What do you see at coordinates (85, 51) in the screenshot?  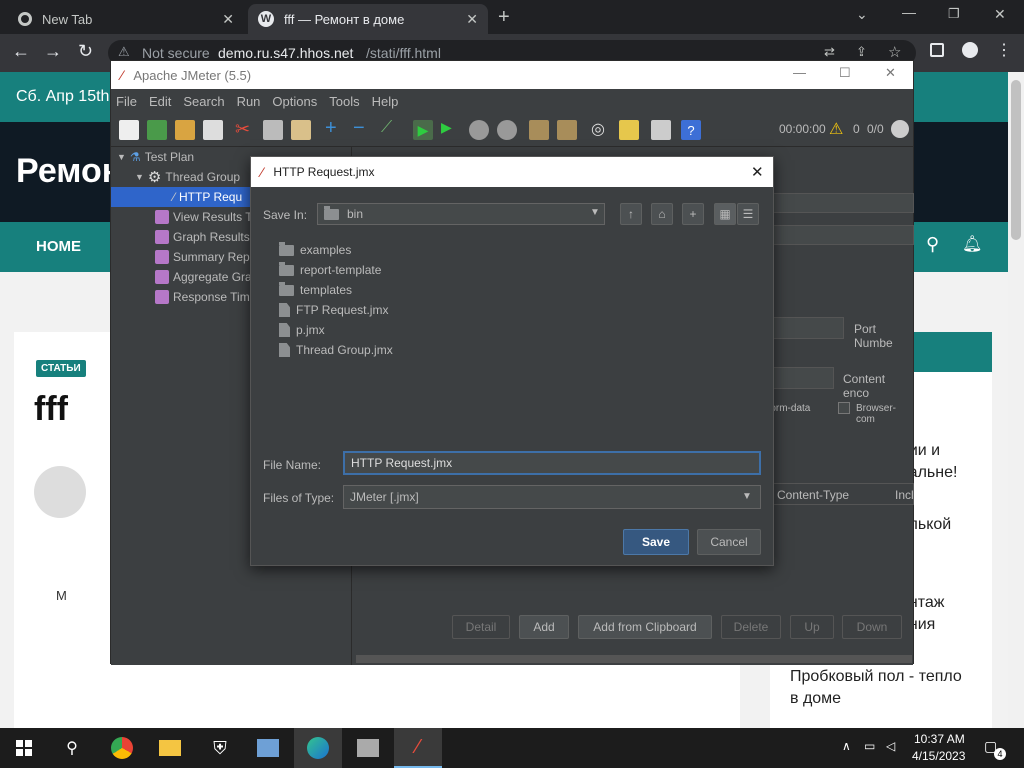 I see `reload-button: ↻` at bounding box center [85, 51].